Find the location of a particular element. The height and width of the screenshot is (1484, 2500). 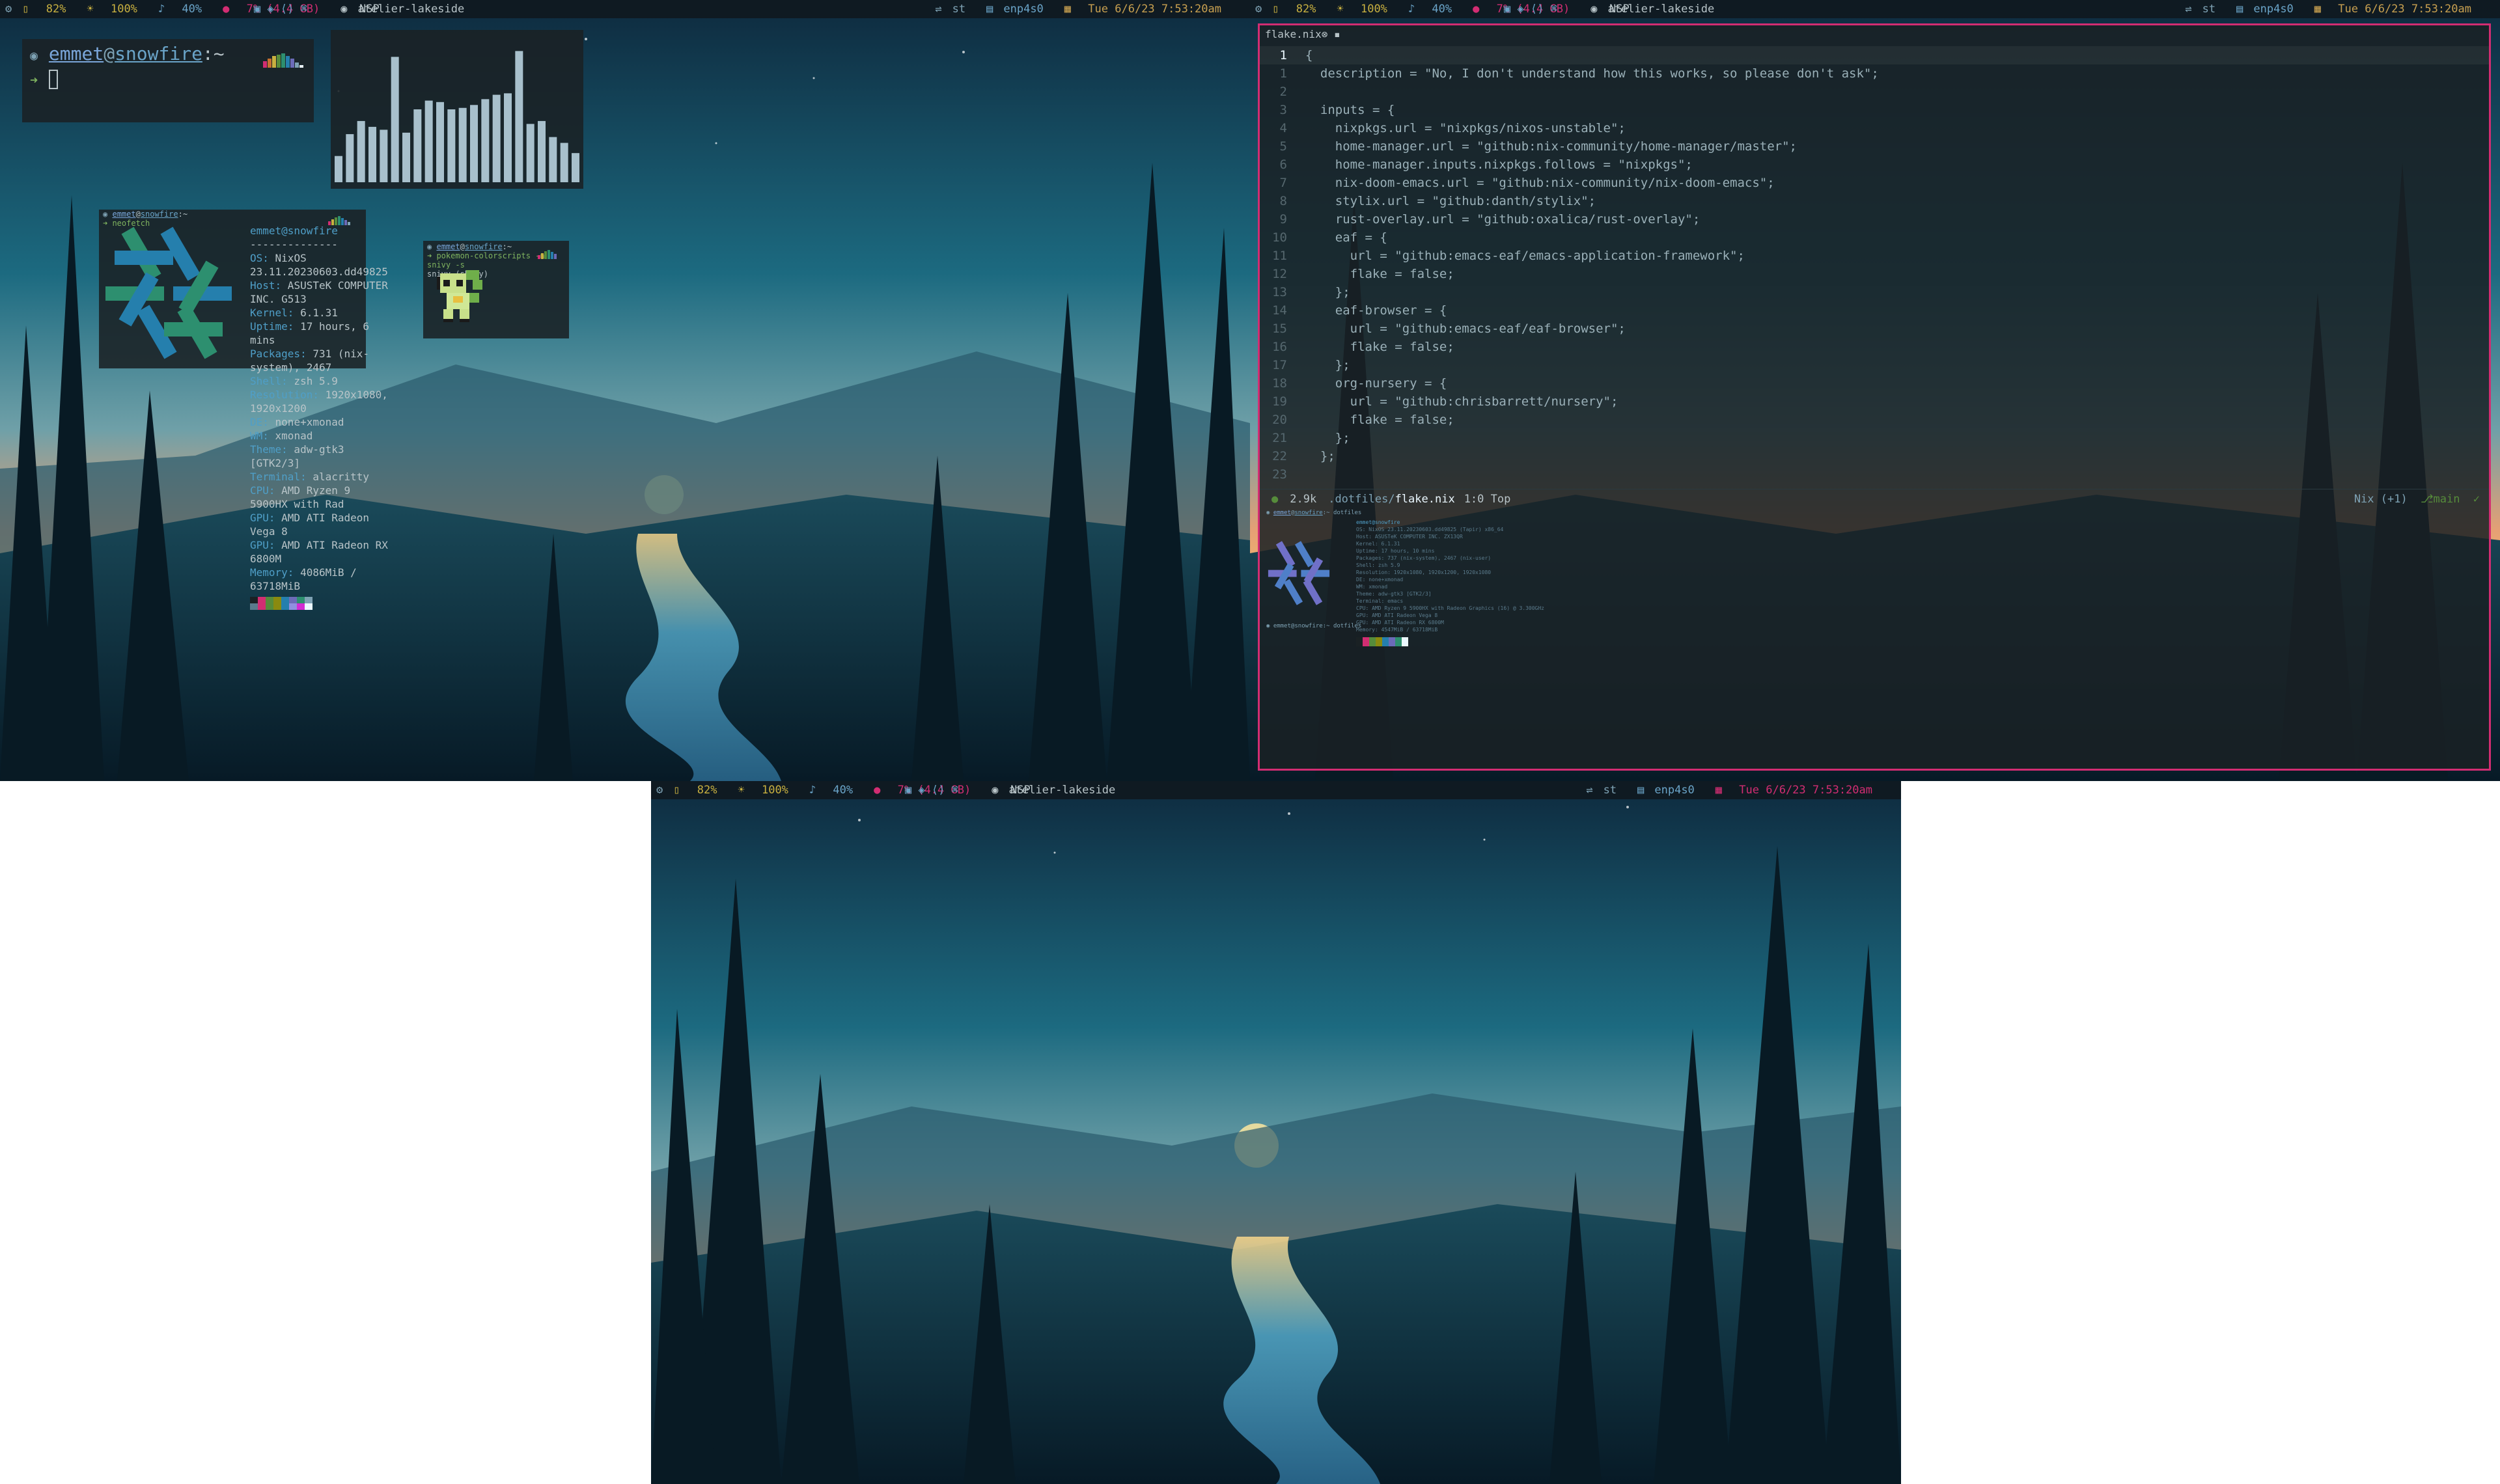

code-line: 1{ is located at coordinates (1874, 55).